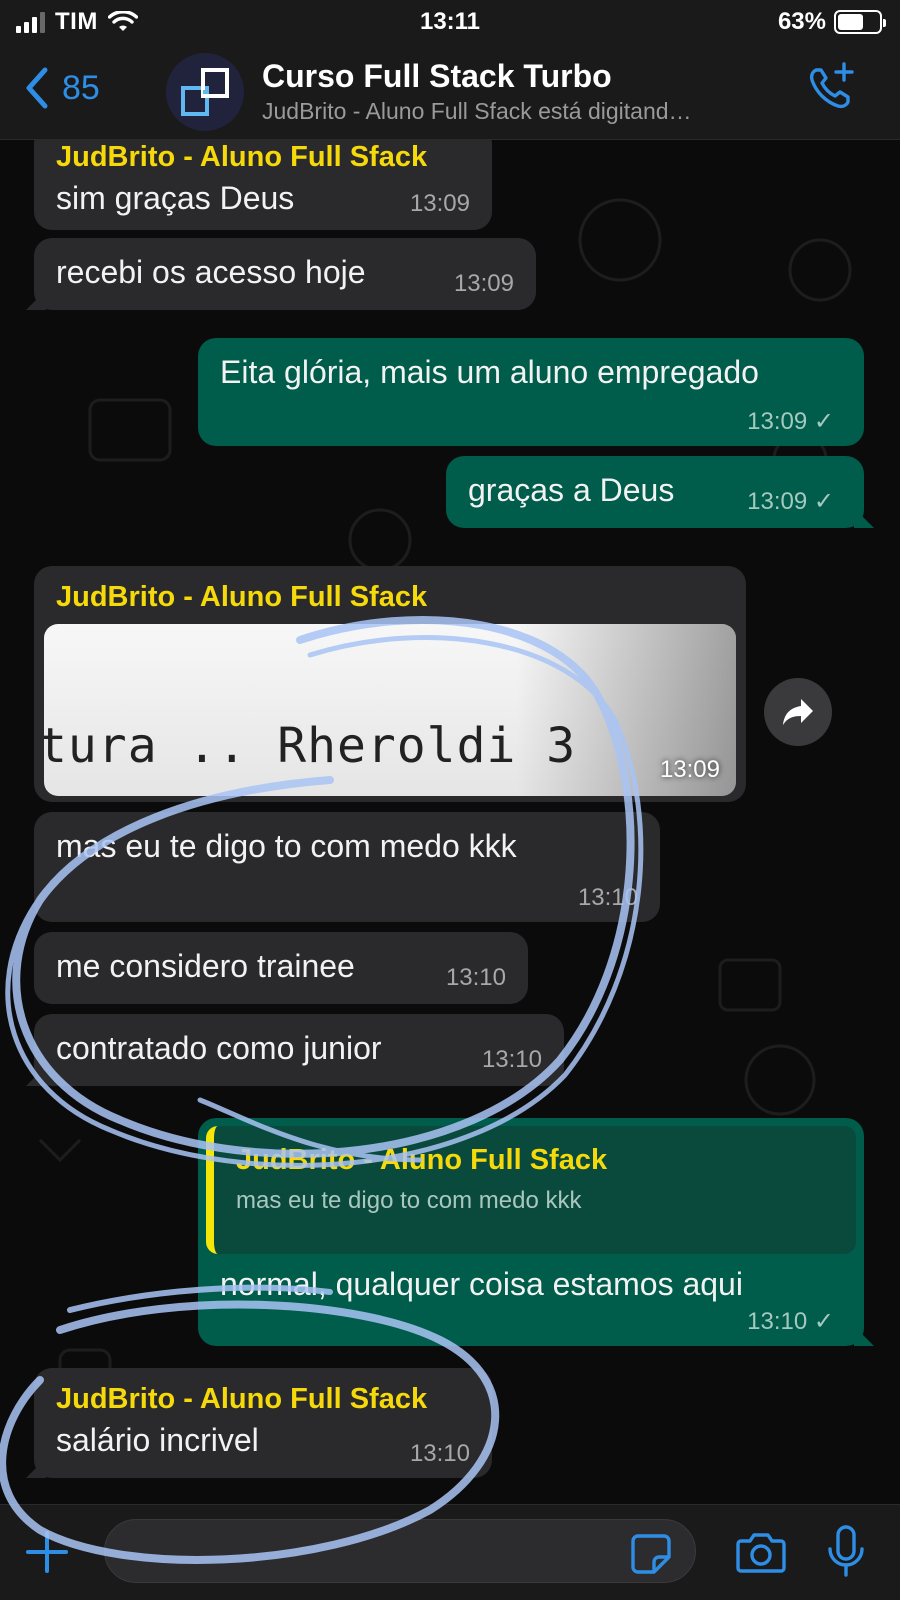 This screenshot has height=1600, width=900. Describe the element at coordinates (37, 88) in the screenshot. I see `chevron-left-icon` at that location.